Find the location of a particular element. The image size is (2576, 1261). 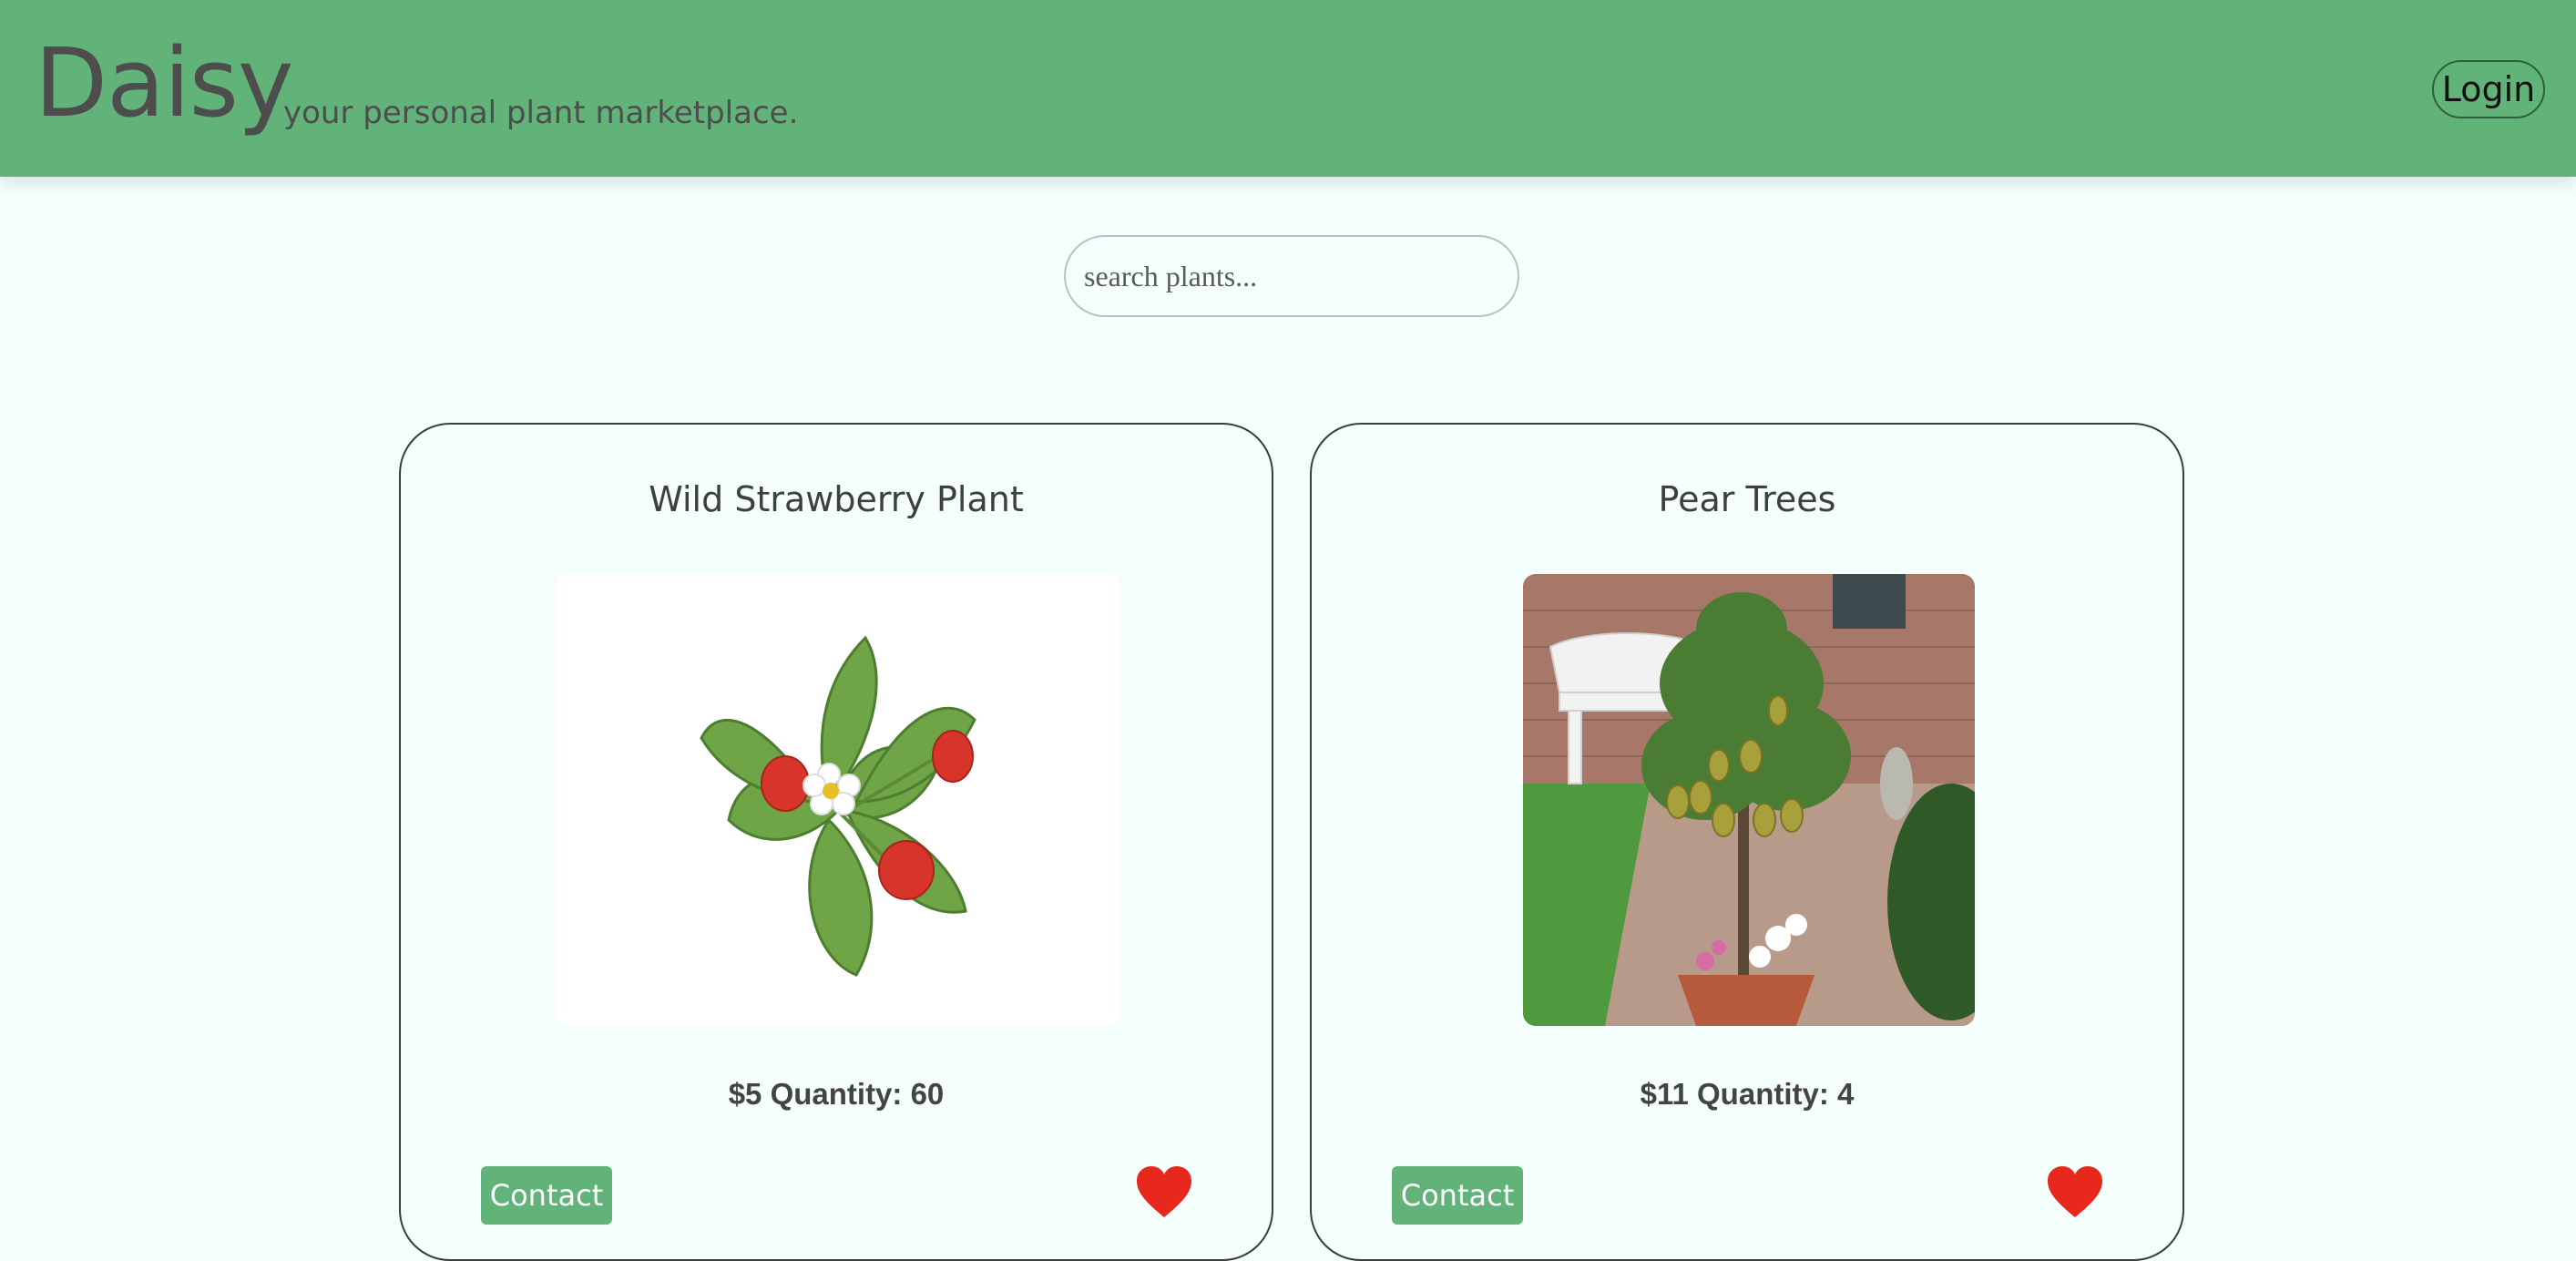

search-input is located at coordinates (1291, 276).